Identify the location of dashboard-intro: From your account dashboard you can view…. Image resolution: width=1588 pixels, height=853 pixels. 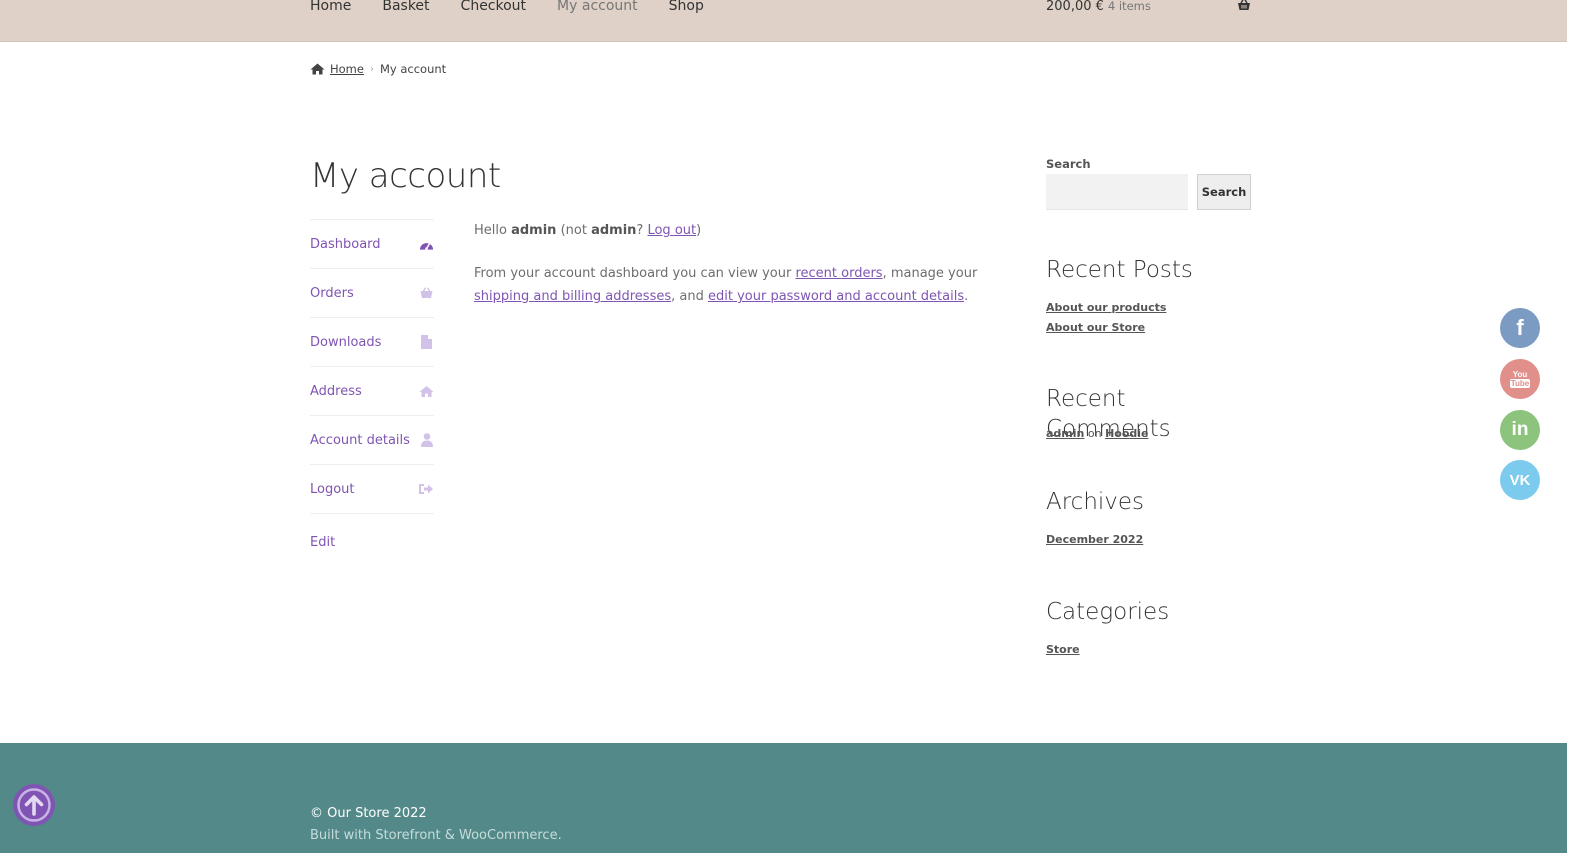
(726, 285).